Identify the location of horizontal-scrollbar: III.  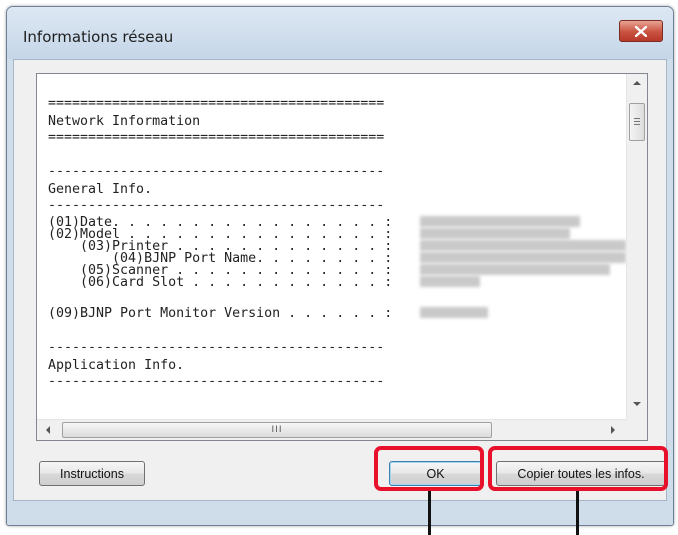
(332, 429).